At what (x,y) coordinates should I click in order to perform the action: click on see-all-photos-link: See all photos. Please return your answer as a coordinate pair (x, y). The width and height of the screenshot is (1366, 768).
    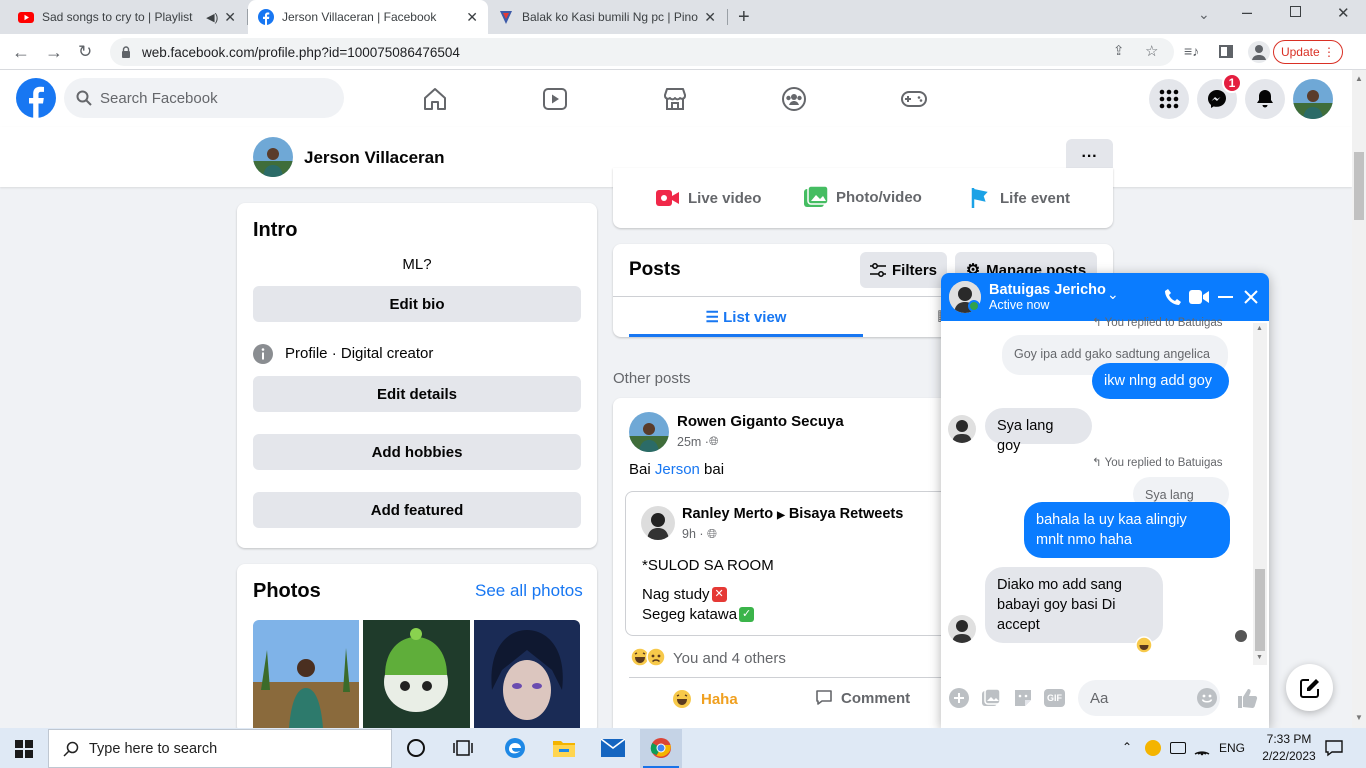
    Looking at the image, I should click on (529, 591).